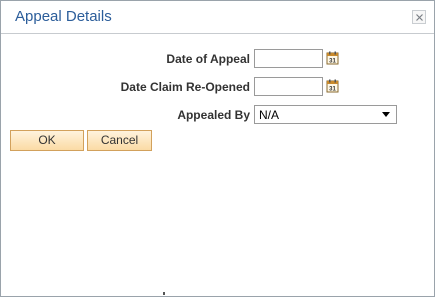  Describe the element at coordinates (386, 114) in the screenshot. I see `chevron-down-icon` at that location.